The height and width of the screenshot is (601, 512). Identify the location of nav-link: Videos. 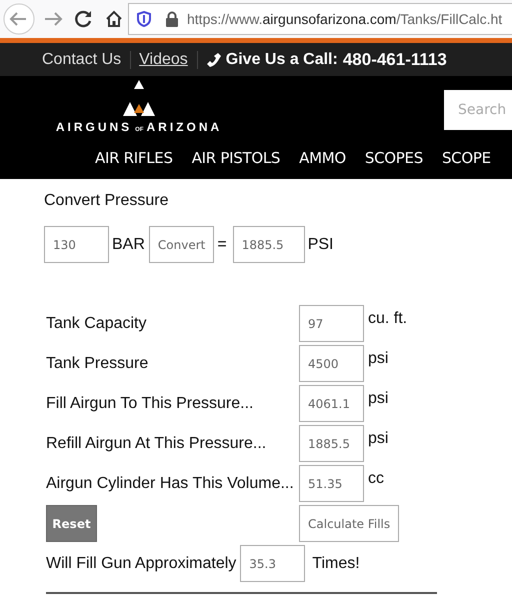
(168, 59).